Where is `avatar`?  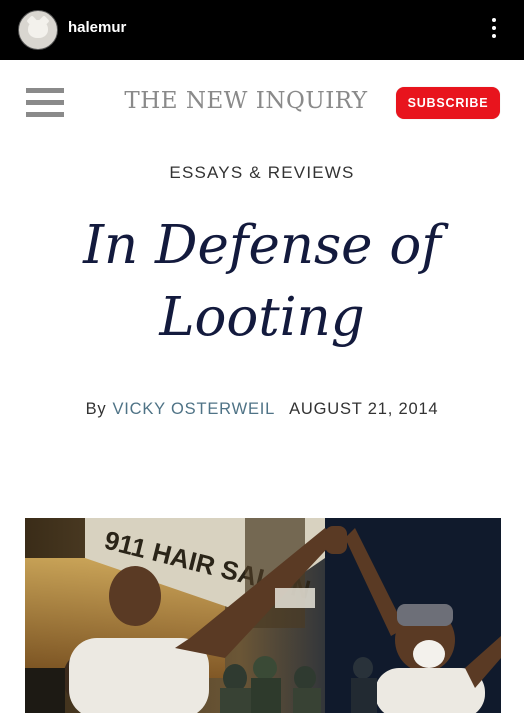 avatar is located at coordinates (38, 30).